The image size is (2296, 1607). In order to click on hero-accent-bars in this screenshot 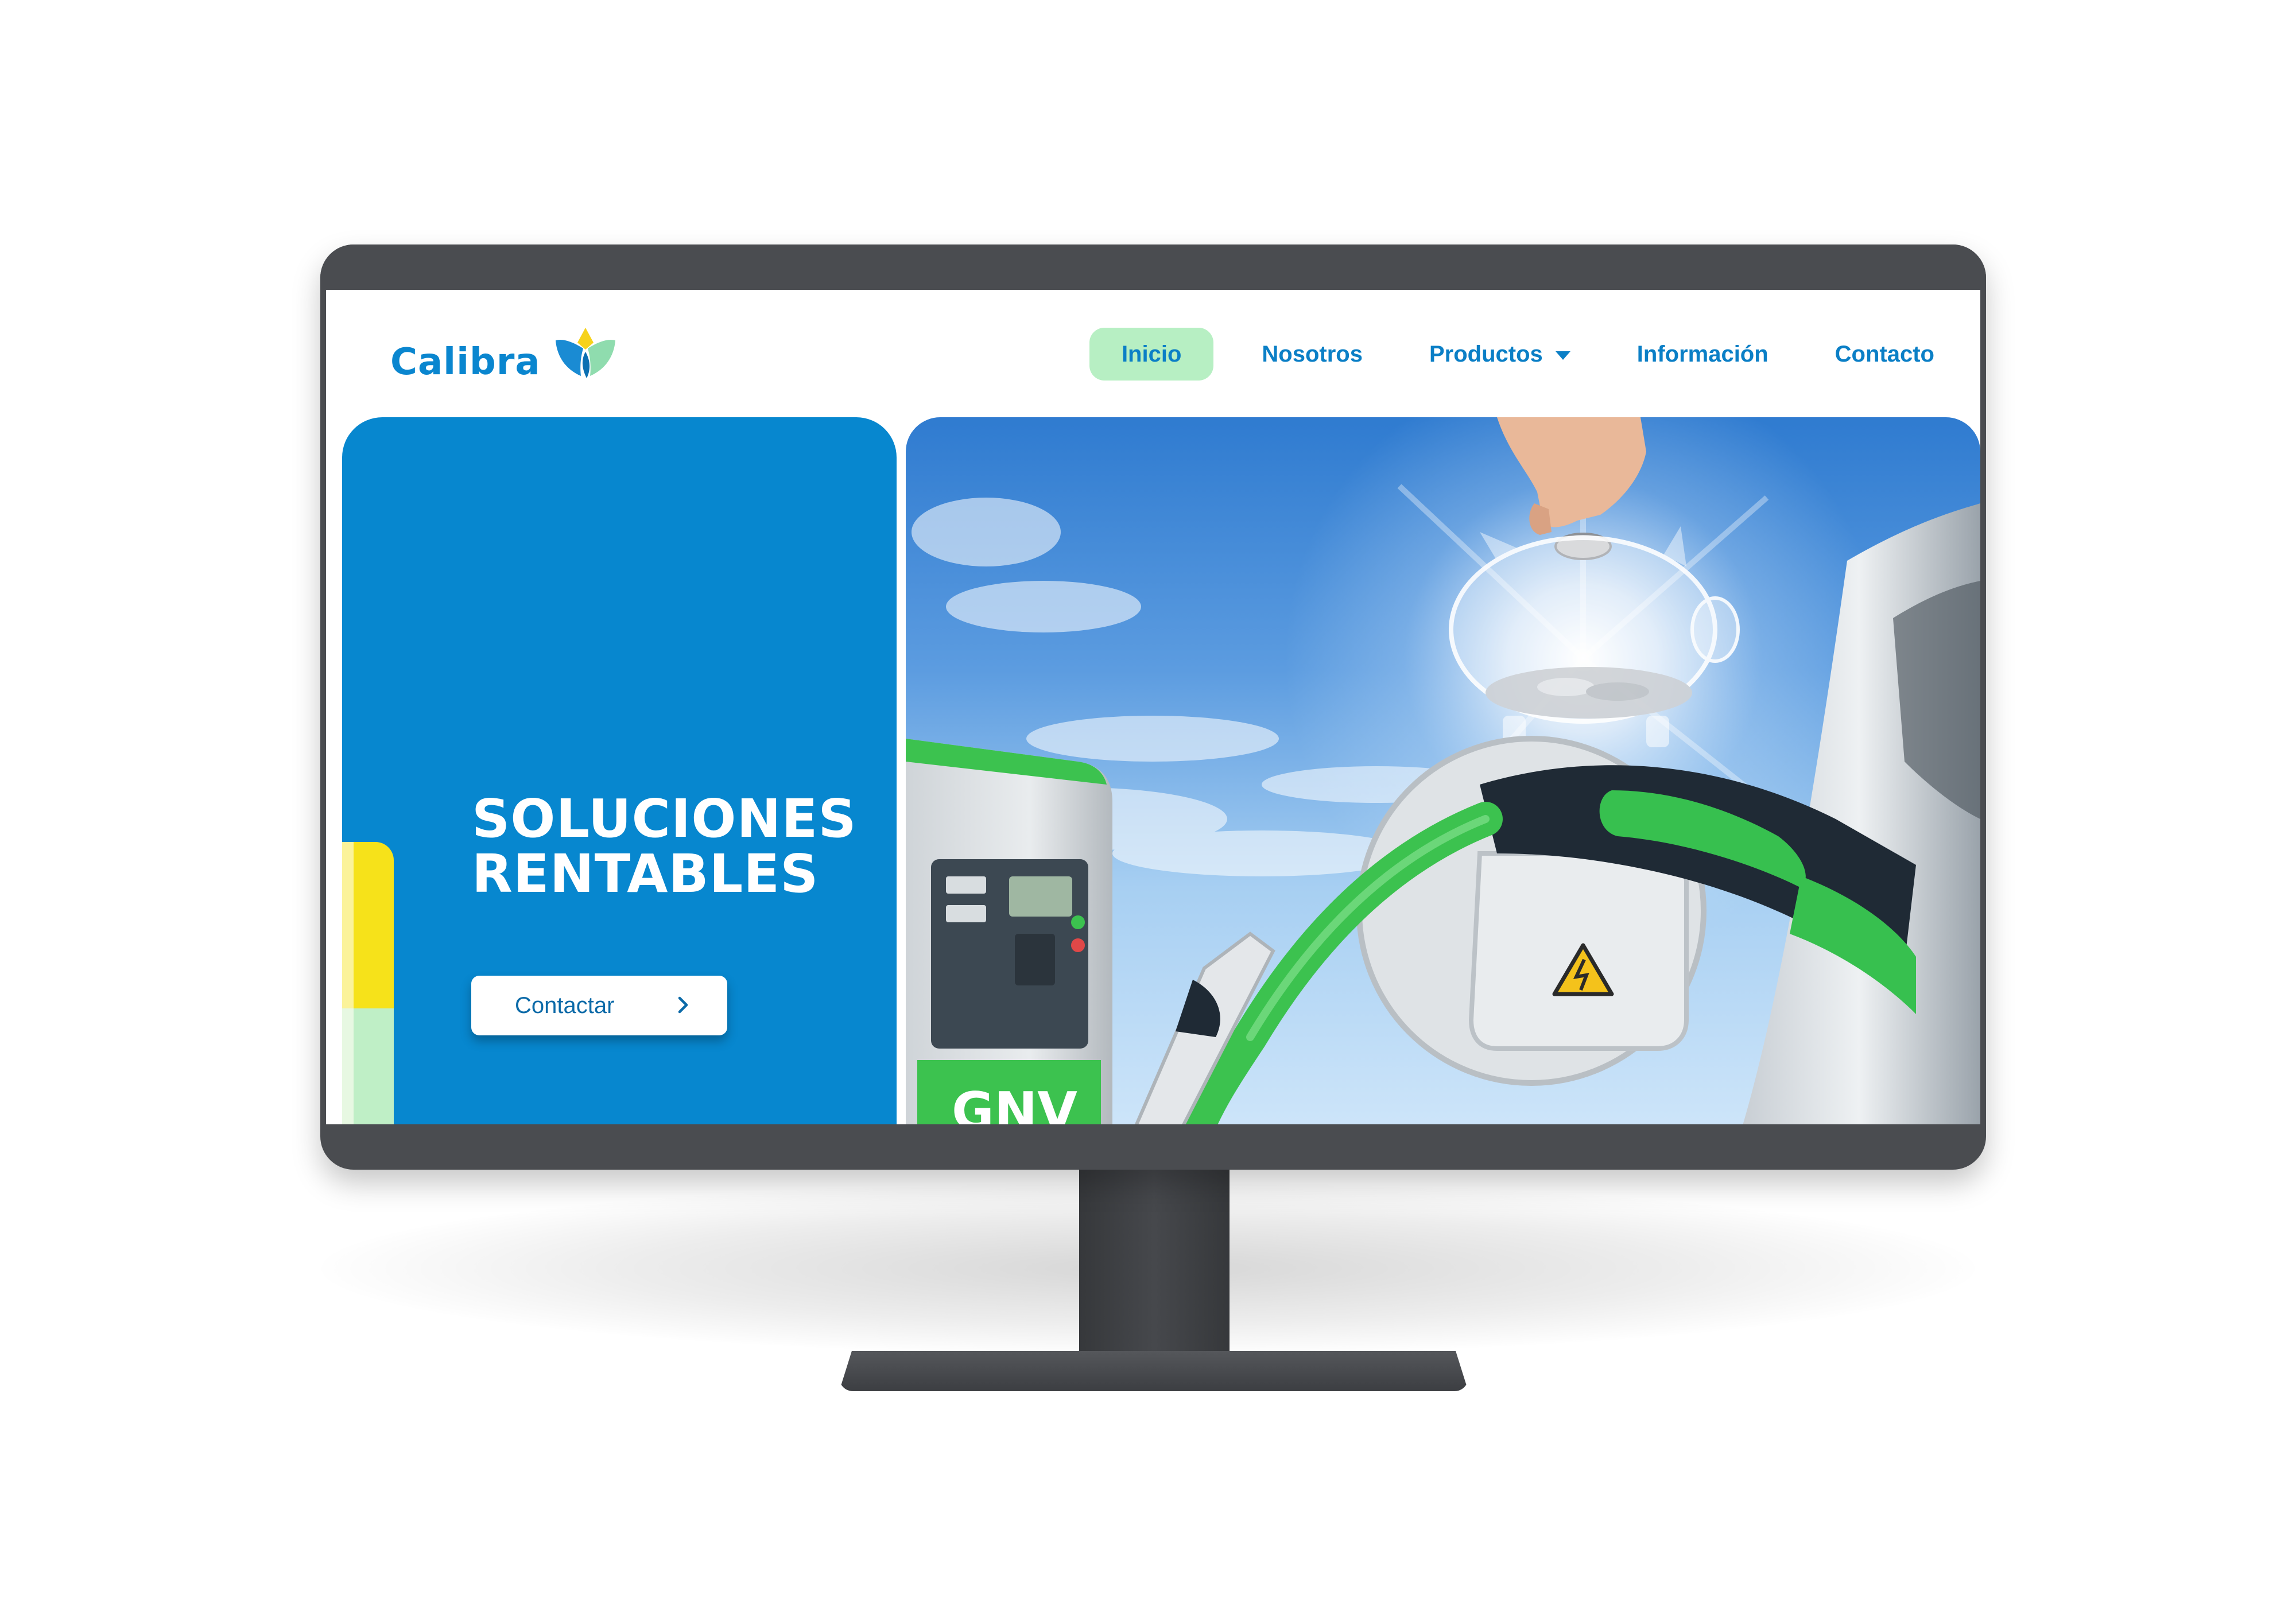, I will do `click(368, 983)`.